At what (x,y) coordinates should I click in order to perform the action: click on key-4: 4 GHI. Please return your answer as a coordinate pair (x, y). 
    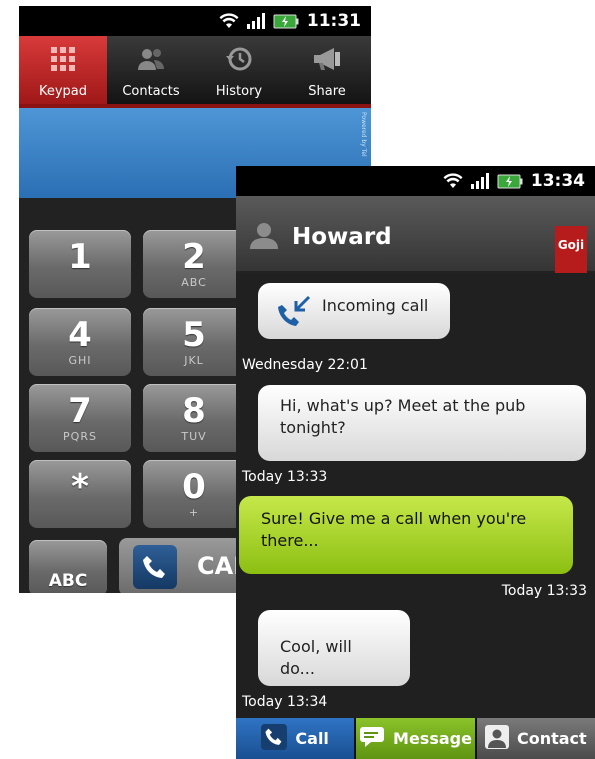
    Looking at the image, I should click on (80, 342).